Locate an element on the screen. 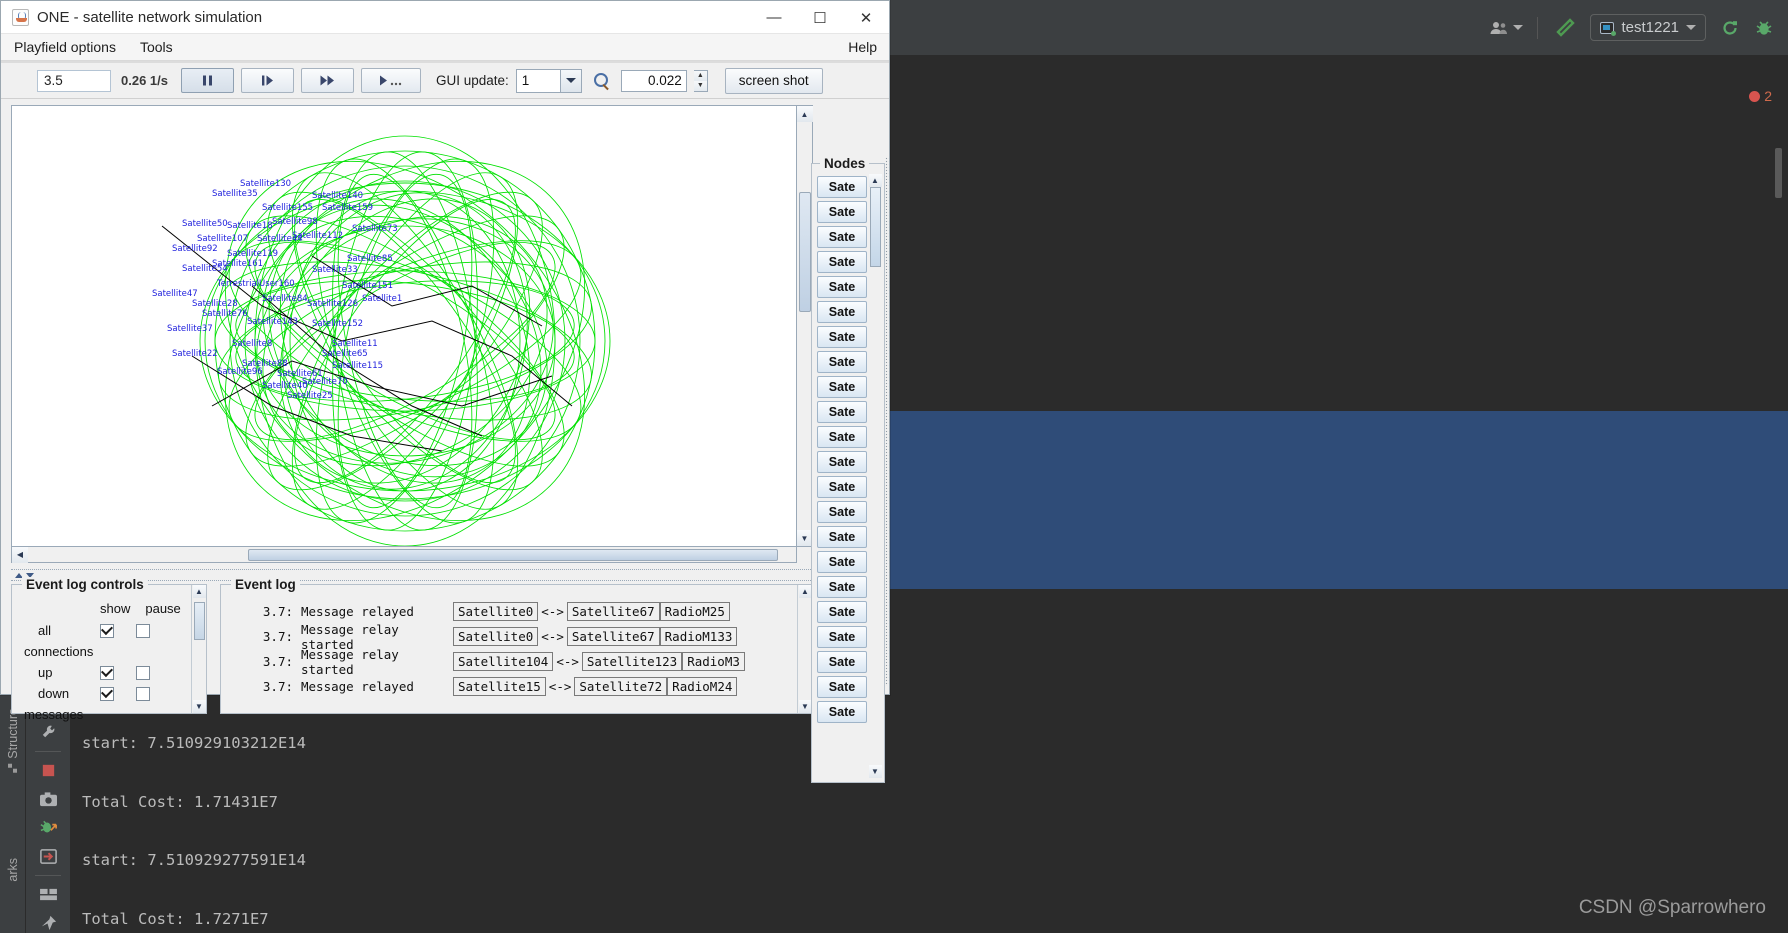  screen-shot-button: screen shot is located at coordinates (773, 80).